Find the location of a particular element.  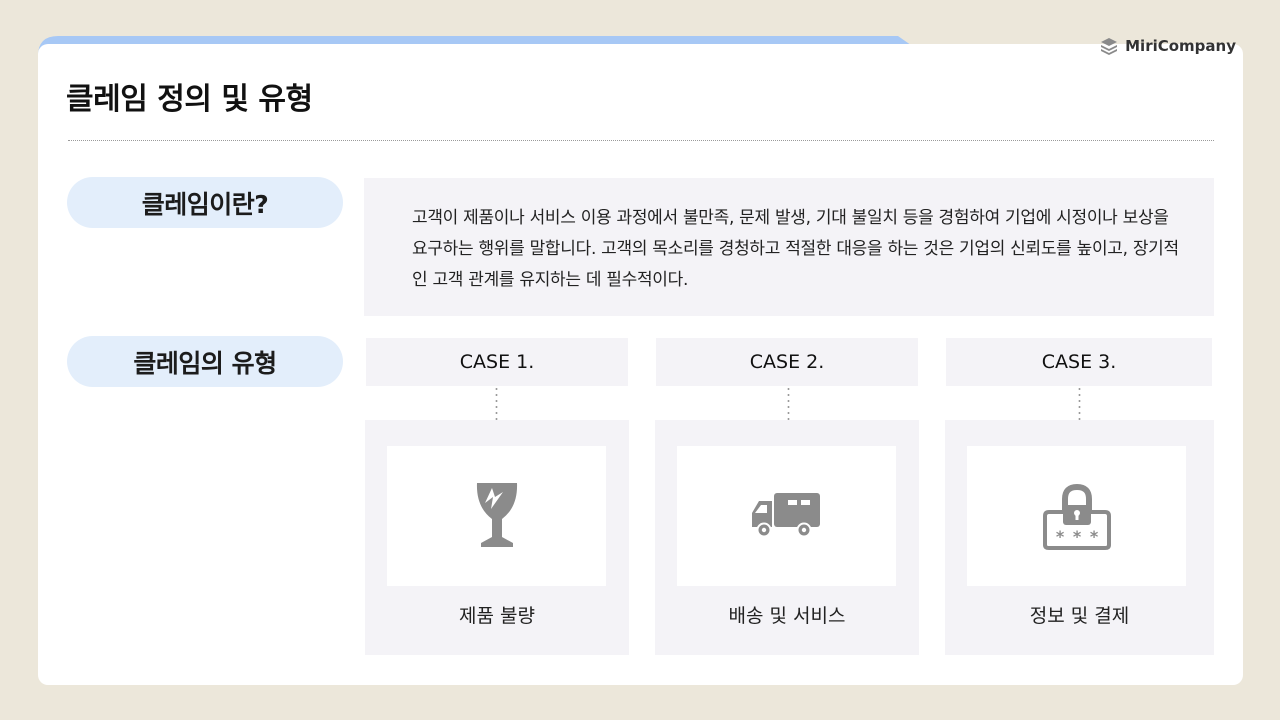

case-1-heading: CASE 1. is located at coordinates (497, 362).